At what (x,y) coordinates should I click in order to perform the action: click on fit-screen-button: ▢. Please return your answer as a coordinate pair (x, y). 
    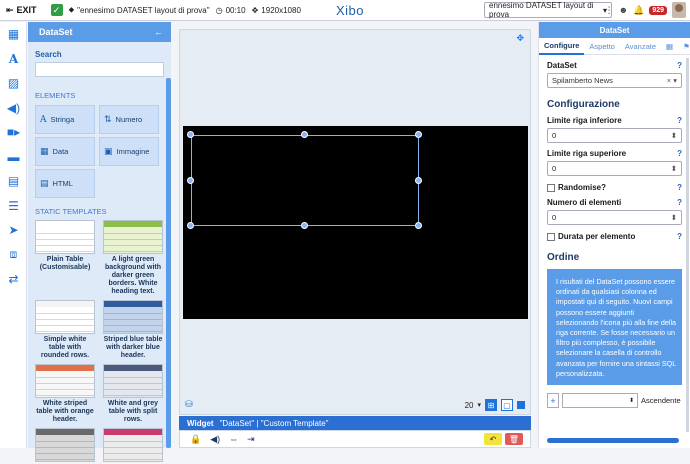
    Looking at the image, I should click on (507, 405).